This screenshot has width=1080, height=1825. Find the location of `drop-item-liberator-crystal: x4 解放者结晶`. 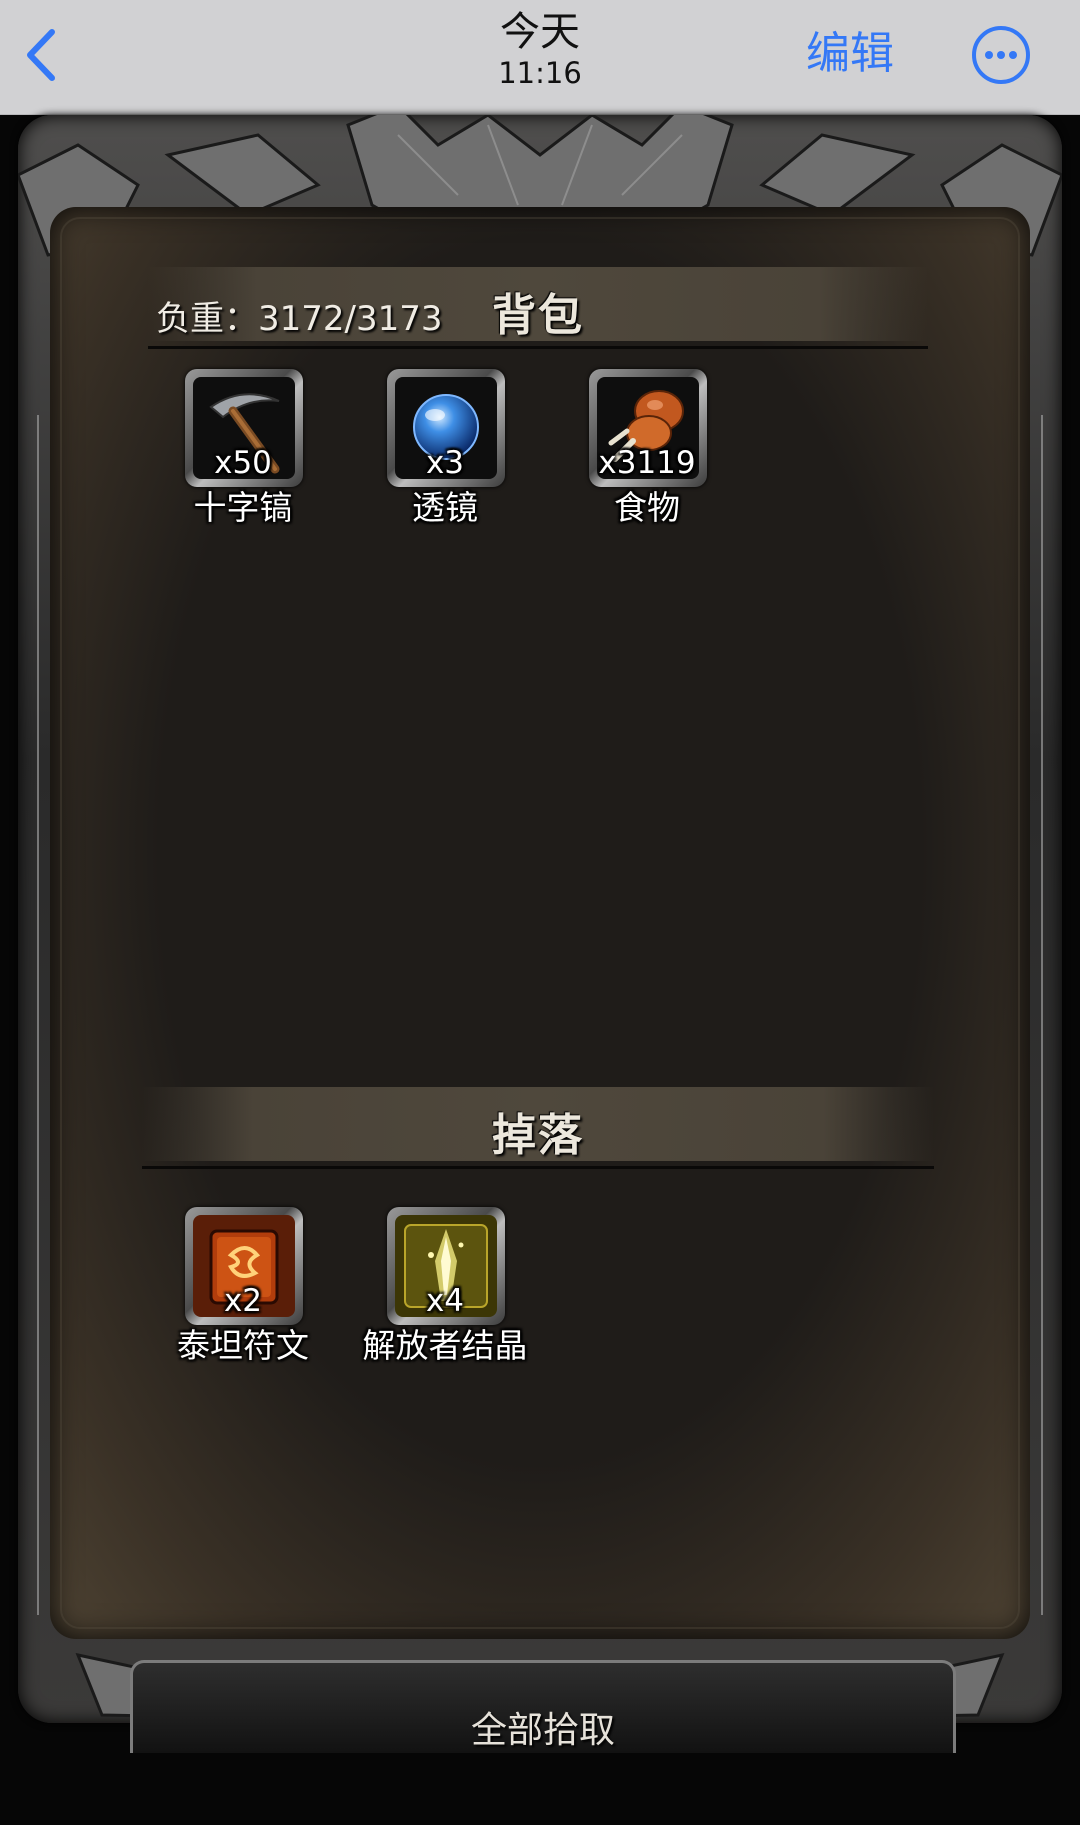

drop-item-liberator-crystal: x4 解放者结晶 is located at coordinates (445, 1287).